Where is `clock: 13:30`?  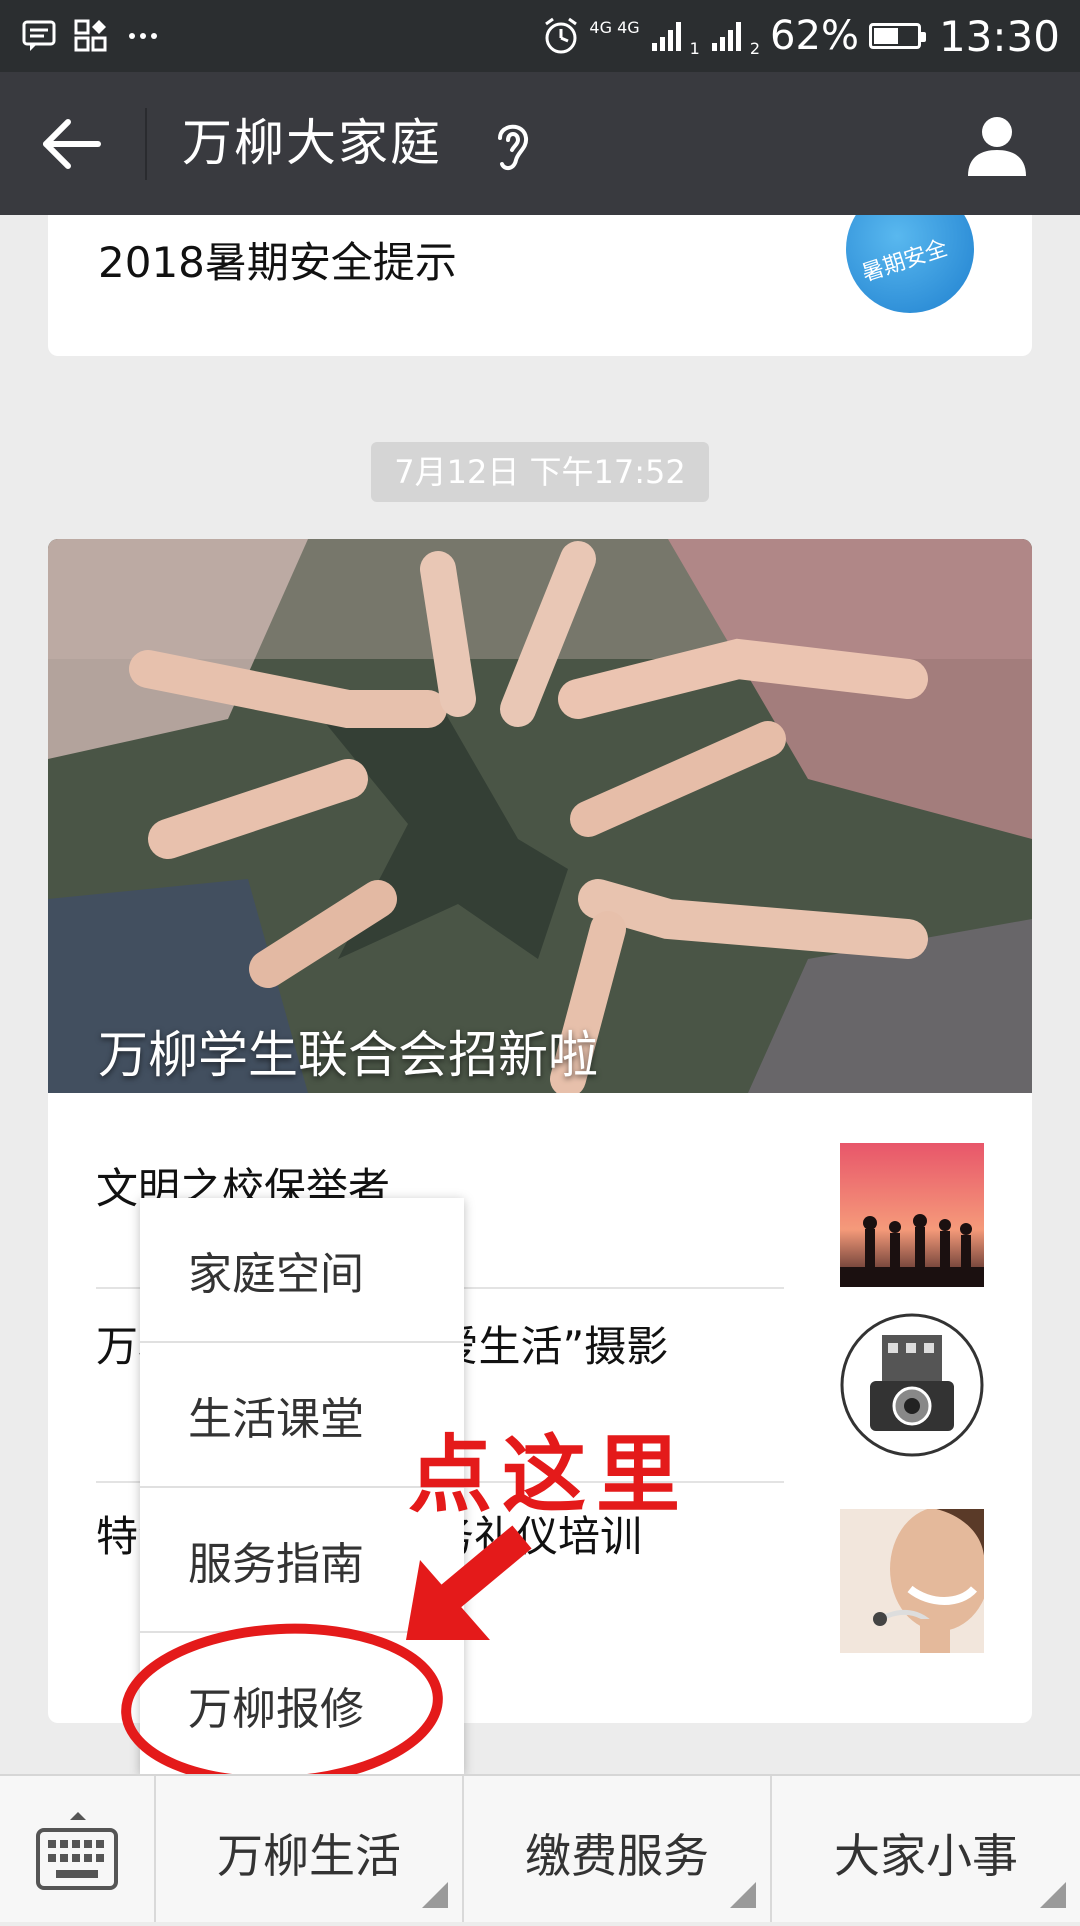
clock: 13:30 is located at coordinates (999, 36).